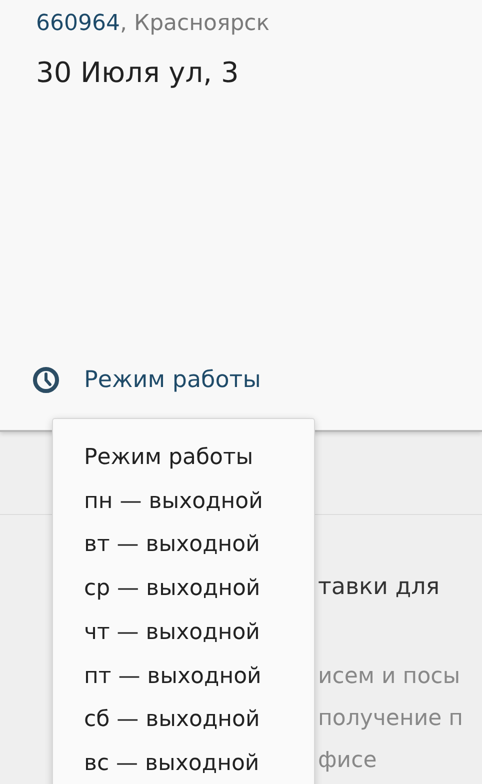 This screenshot has height=784, width=482. Describe the element at coordinates (172, 380) in the screenshot. I see `hours-link: Режим работы` at that location.